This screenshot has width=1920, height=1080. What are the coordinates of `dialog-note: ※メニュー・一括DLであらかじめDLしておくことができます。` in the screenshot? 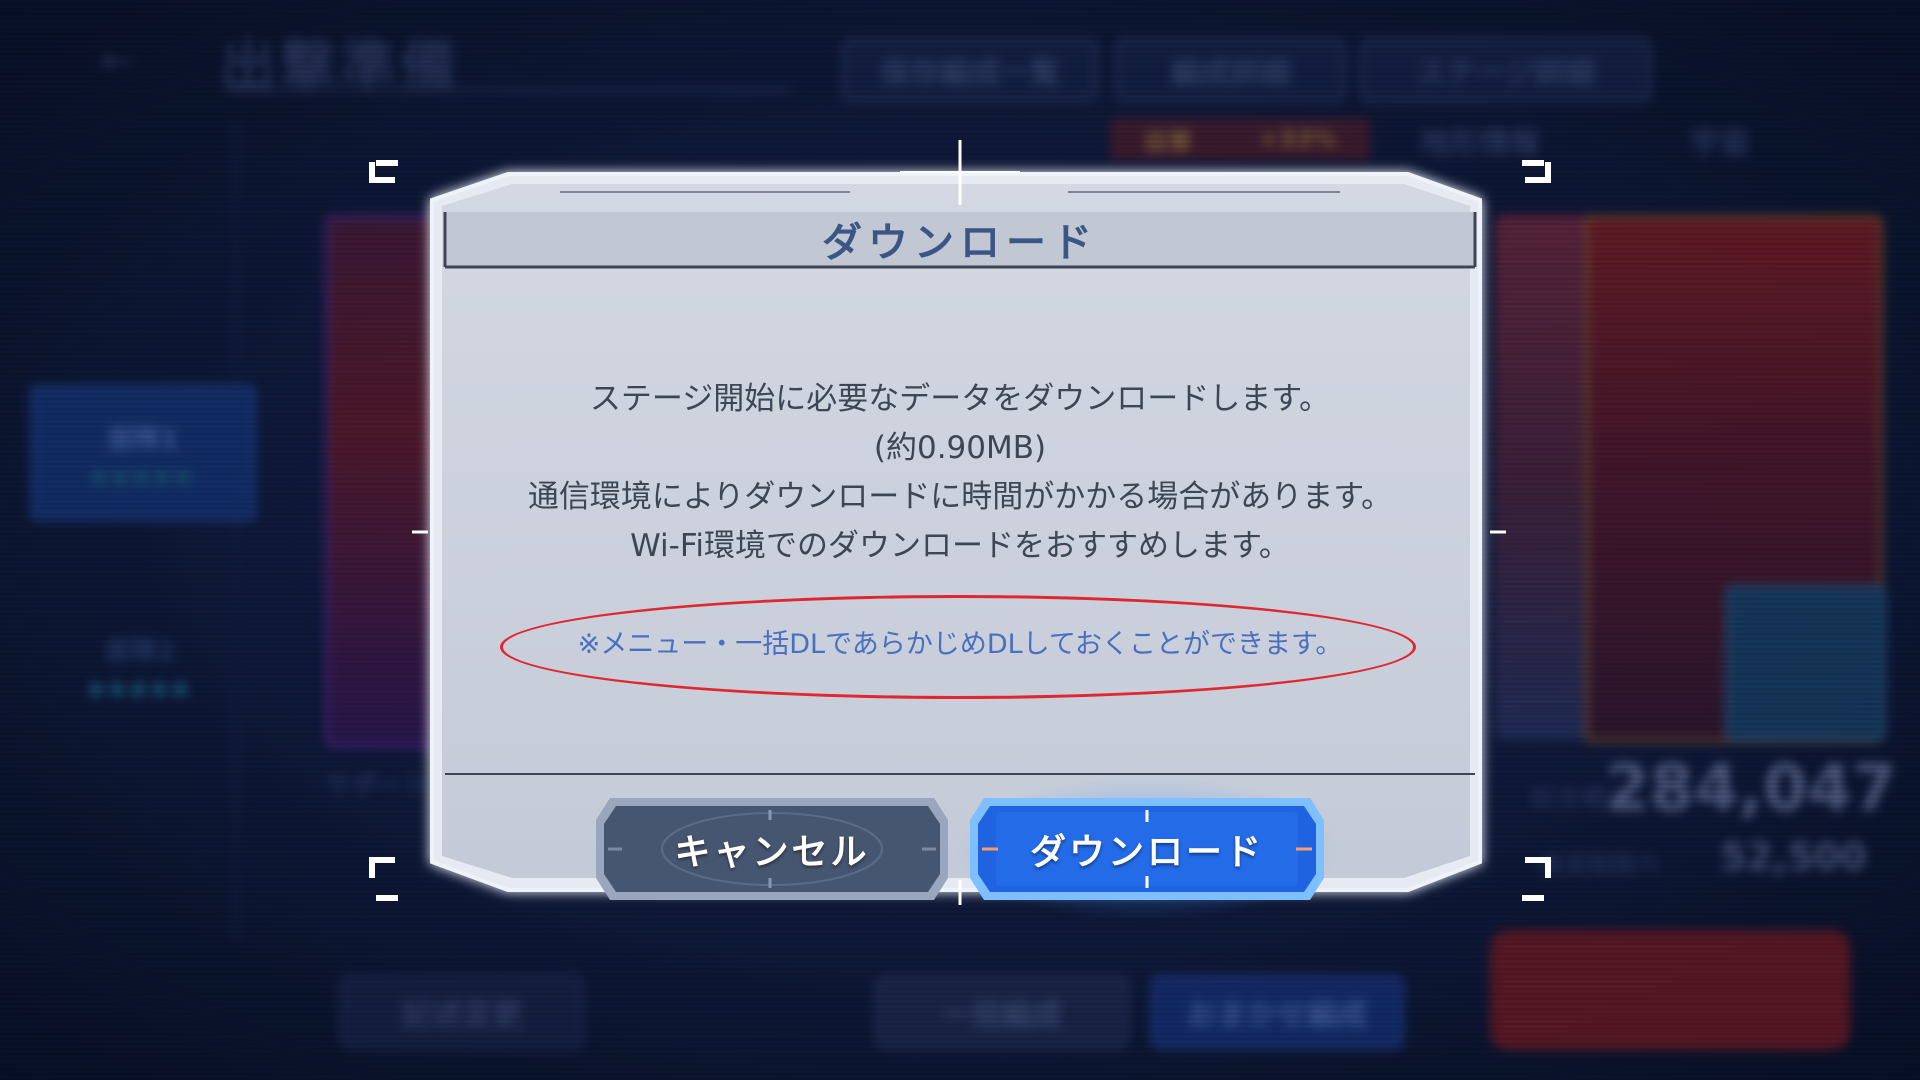 It's located at (960, 644).